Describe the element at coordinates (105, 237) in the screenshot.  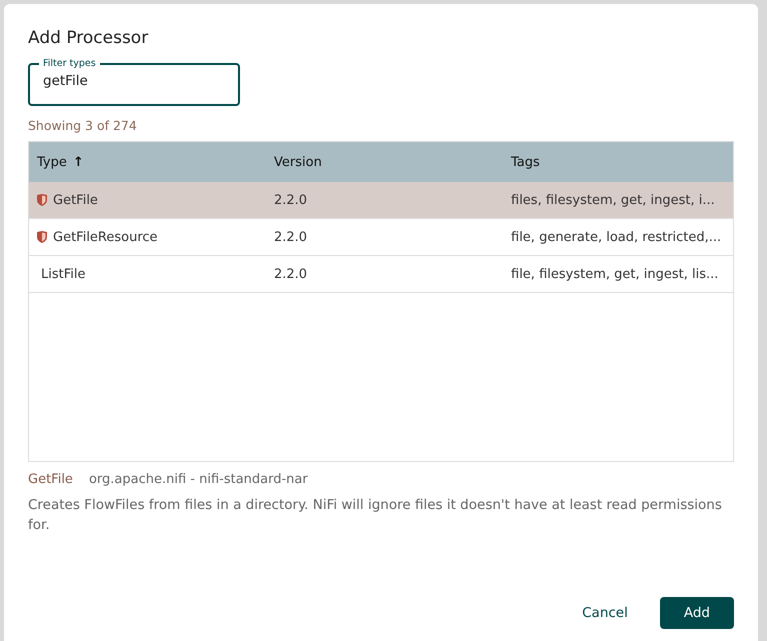
I see `table-cell: GetFileResource` at that location.